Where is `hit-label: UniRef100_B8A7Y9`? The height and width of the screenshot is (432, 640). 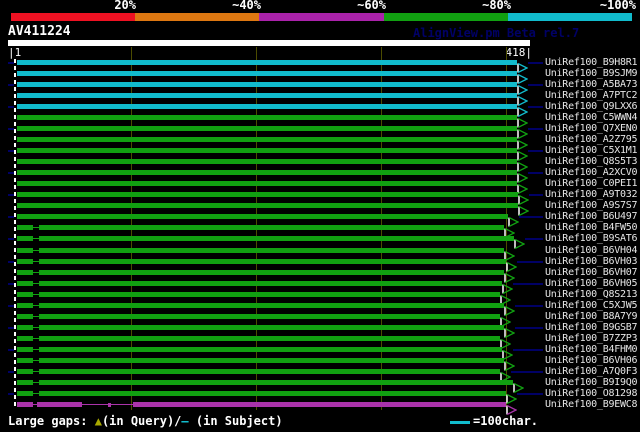 hit-label: UniRef100_B8A7Y9 is located at coordinates (592, 316).